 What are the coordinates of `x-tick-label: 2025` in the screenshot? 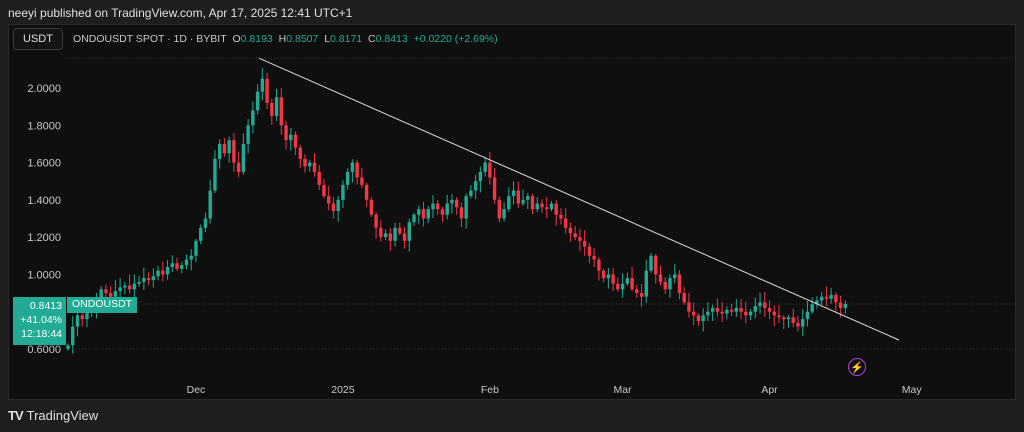 It's located at (343, 390).